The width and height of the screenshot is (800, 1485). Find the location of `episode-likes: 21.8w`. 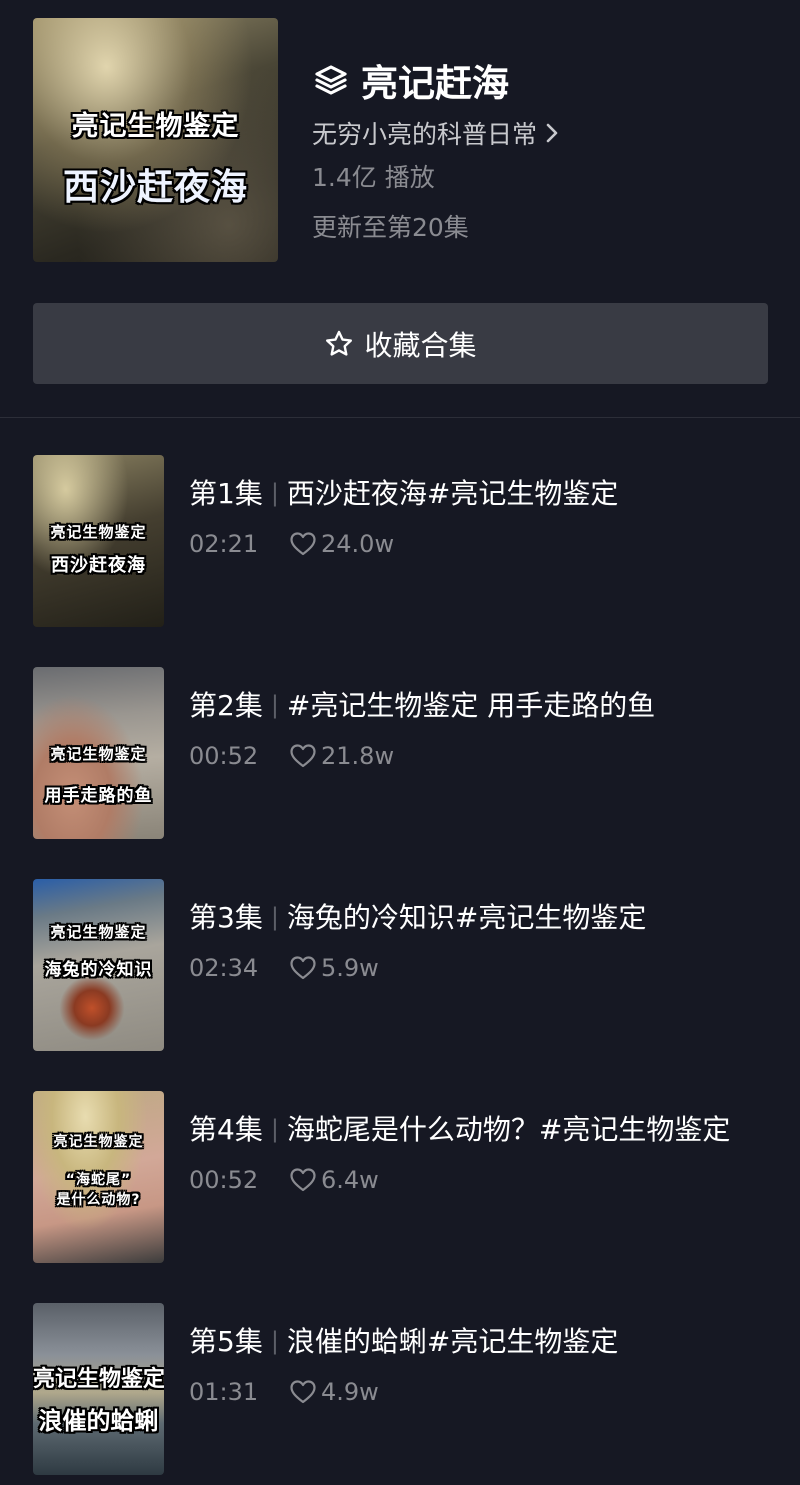

episode-likes: 21.8w is located at coordinates (358, 756).